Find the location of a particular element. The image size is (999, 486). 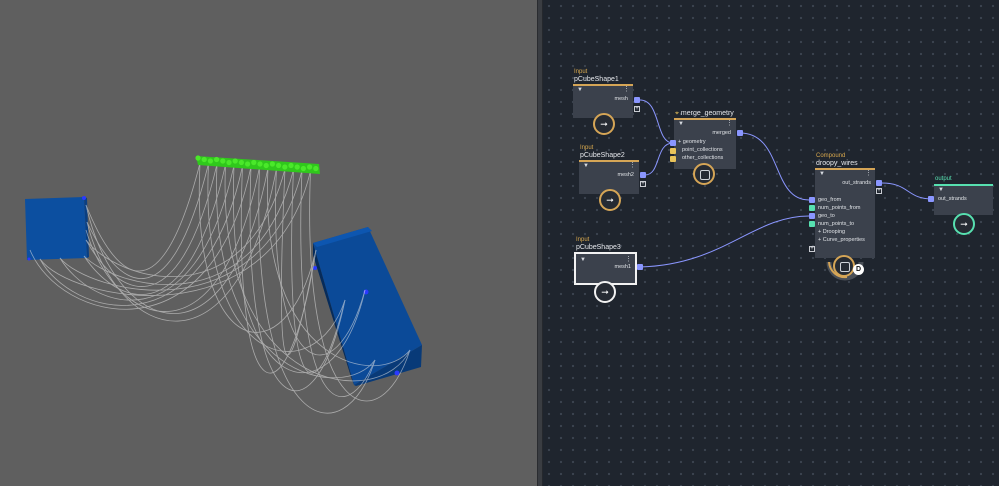

port-label: other_collections is located at coordinates (703, 158).